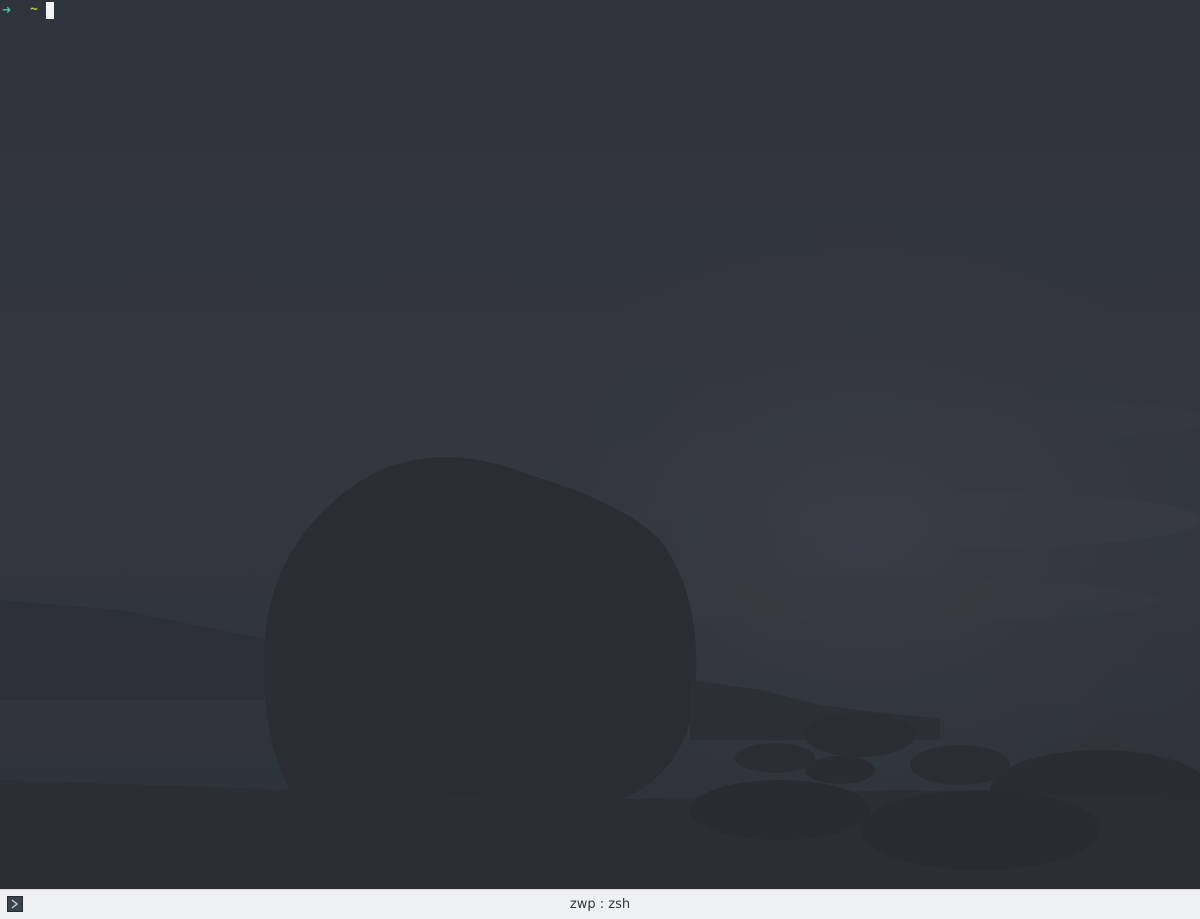  I want to click on current-directory: ~, so click(34, 9).